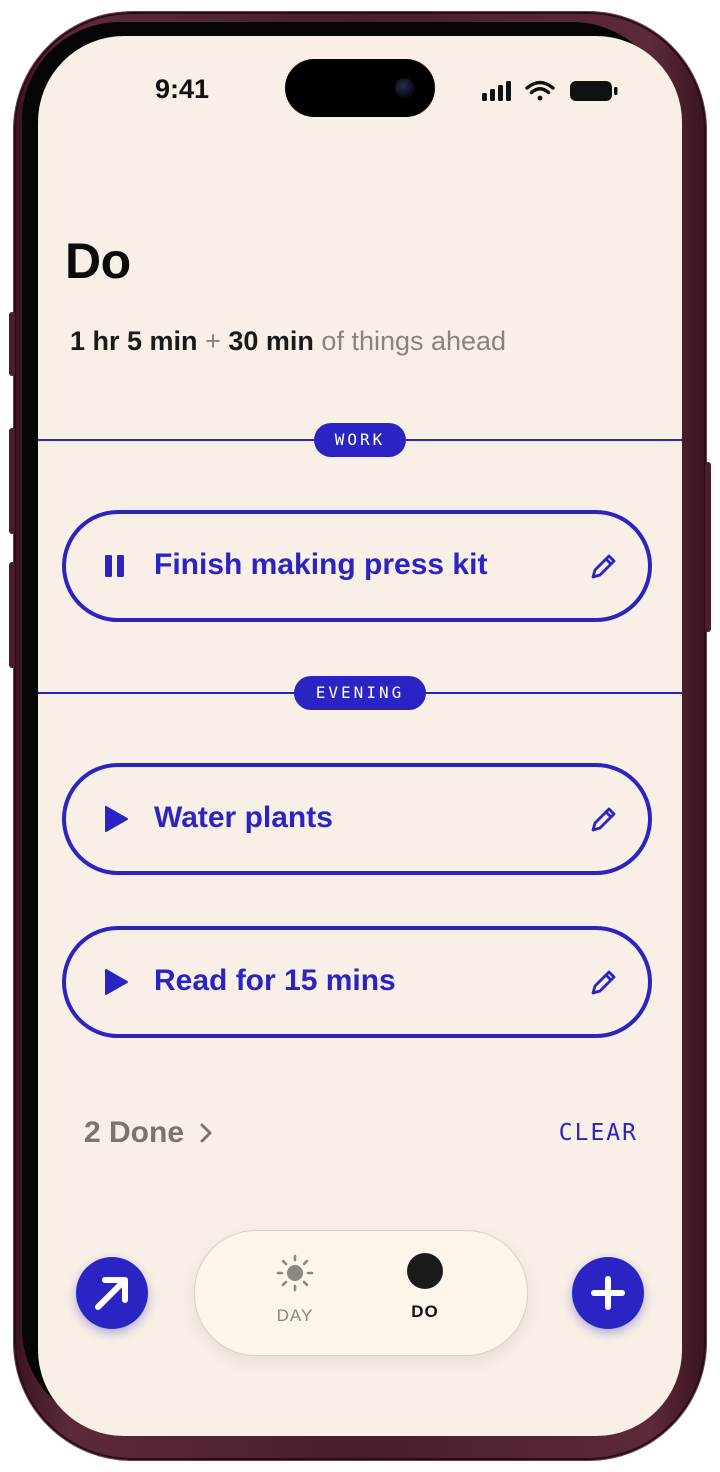  Describe the element at coordinates (134, 1132) in the screenshot. I see `done-count-label: 2 Done` at that location.